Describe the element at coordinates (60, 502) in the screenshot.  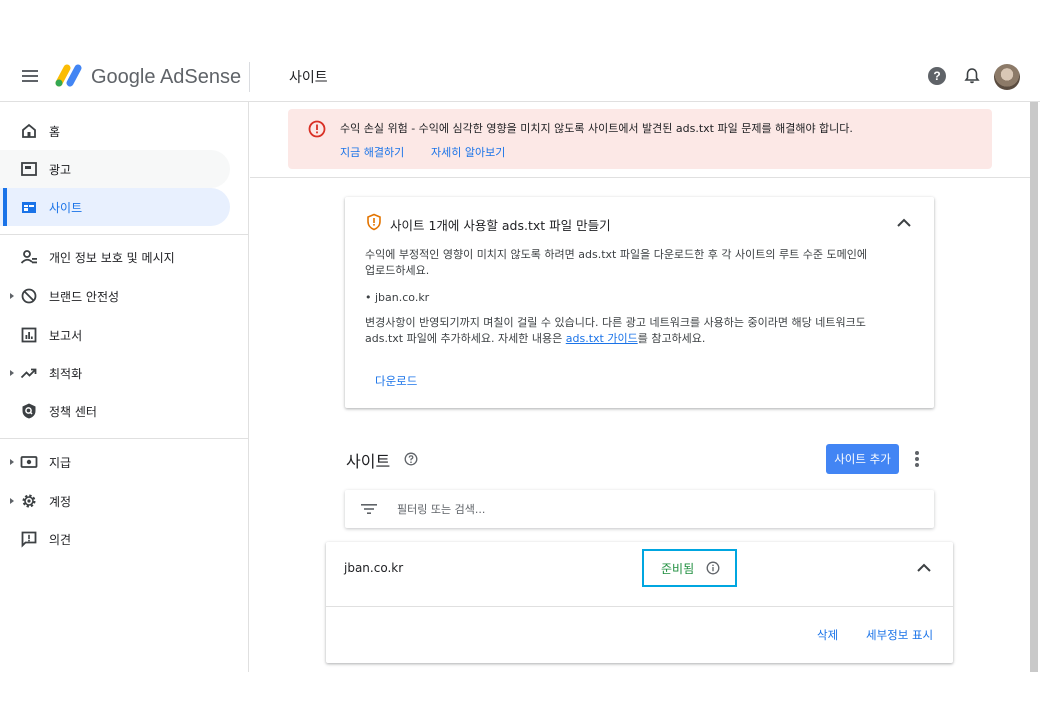
I see `sidebar-item-label: 계정` at that location.